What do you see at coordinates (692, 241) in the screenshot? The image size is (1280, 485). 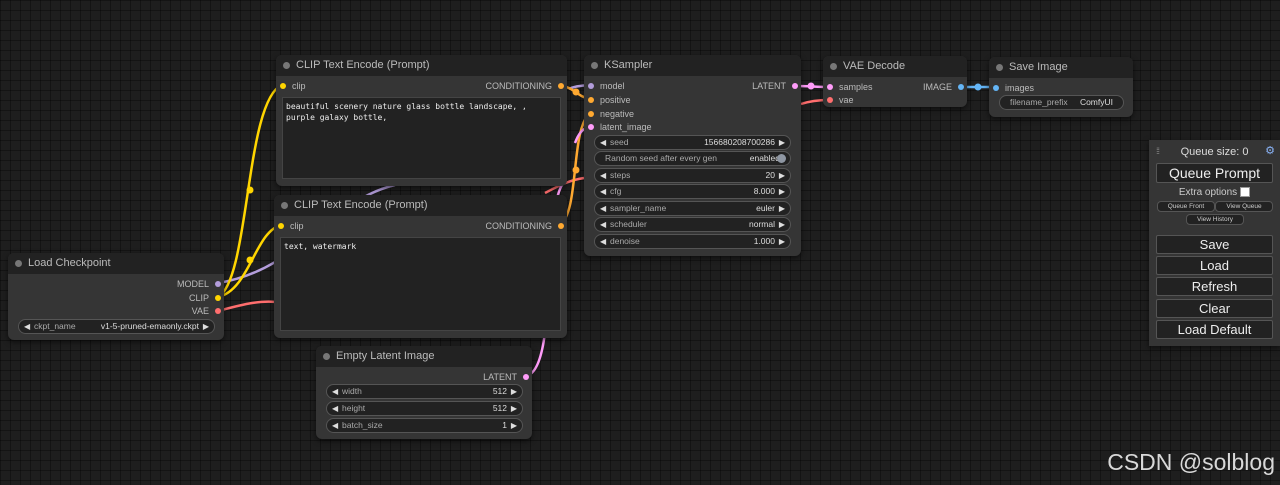 I see `denoise-widget: ◀ denoise 1.000 ▶` at bounding box center [692, 241].